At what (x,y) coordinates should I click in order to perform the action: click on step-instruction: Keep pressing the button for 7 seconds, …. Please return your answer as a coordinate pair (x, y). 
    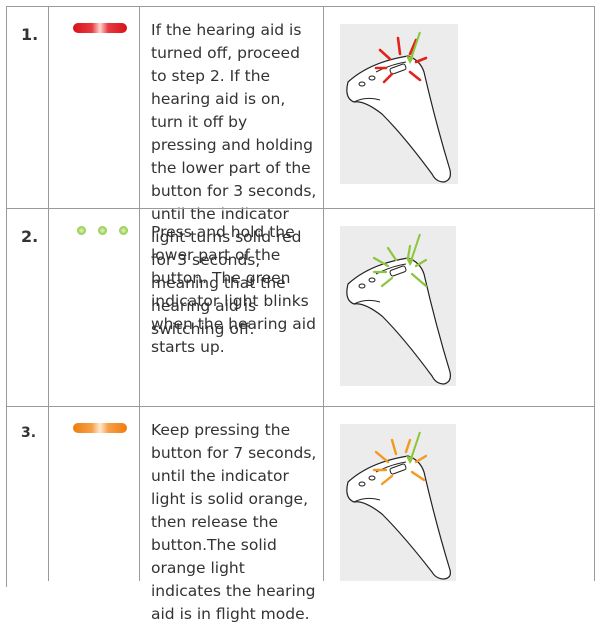
    Looking at the image, I should click on (232, 515).